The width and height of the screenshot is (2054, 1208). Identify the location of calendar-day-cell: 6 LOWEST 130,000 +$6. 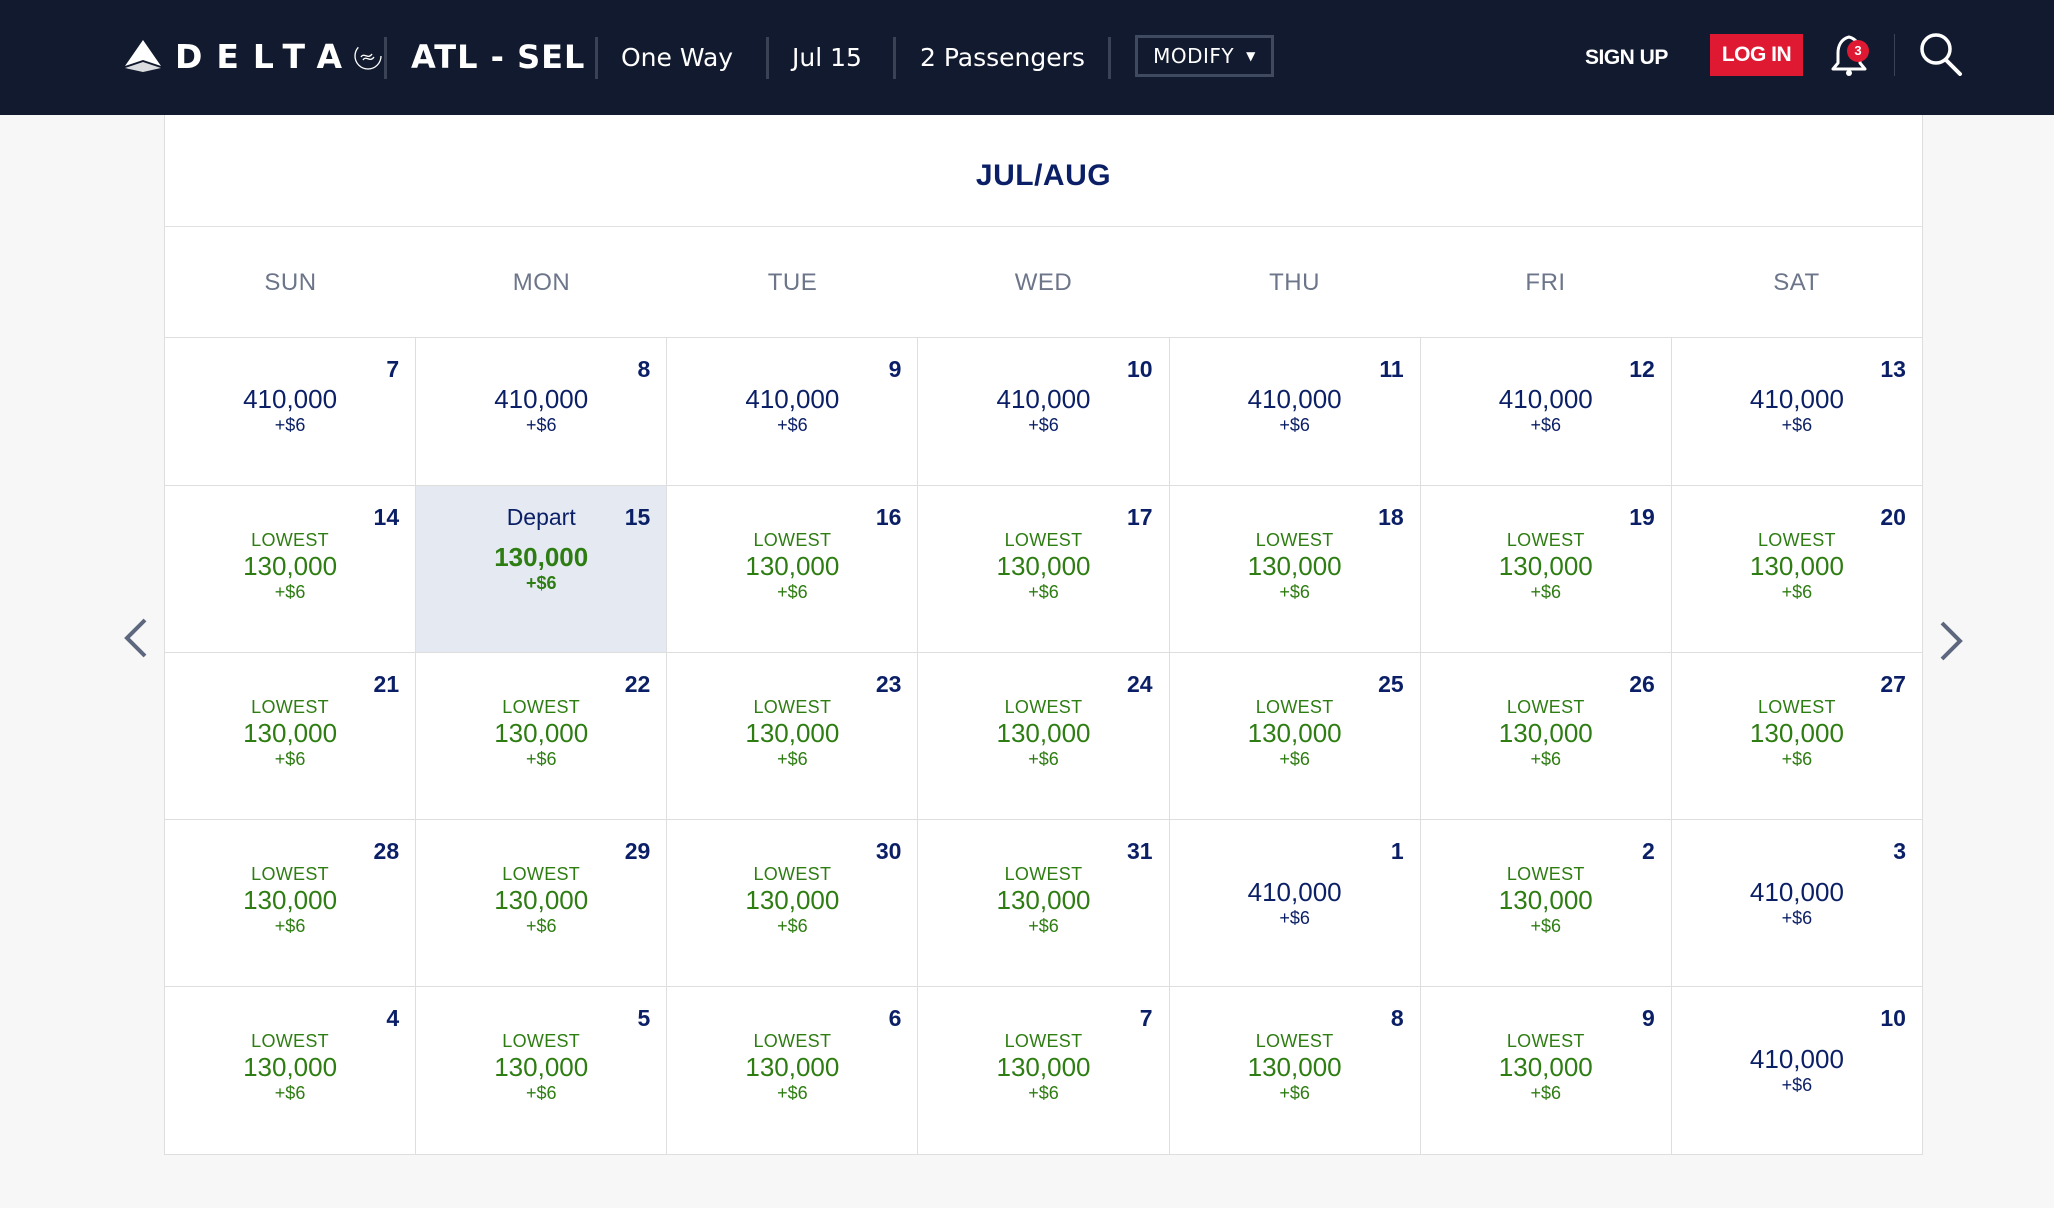
(793, 1070).